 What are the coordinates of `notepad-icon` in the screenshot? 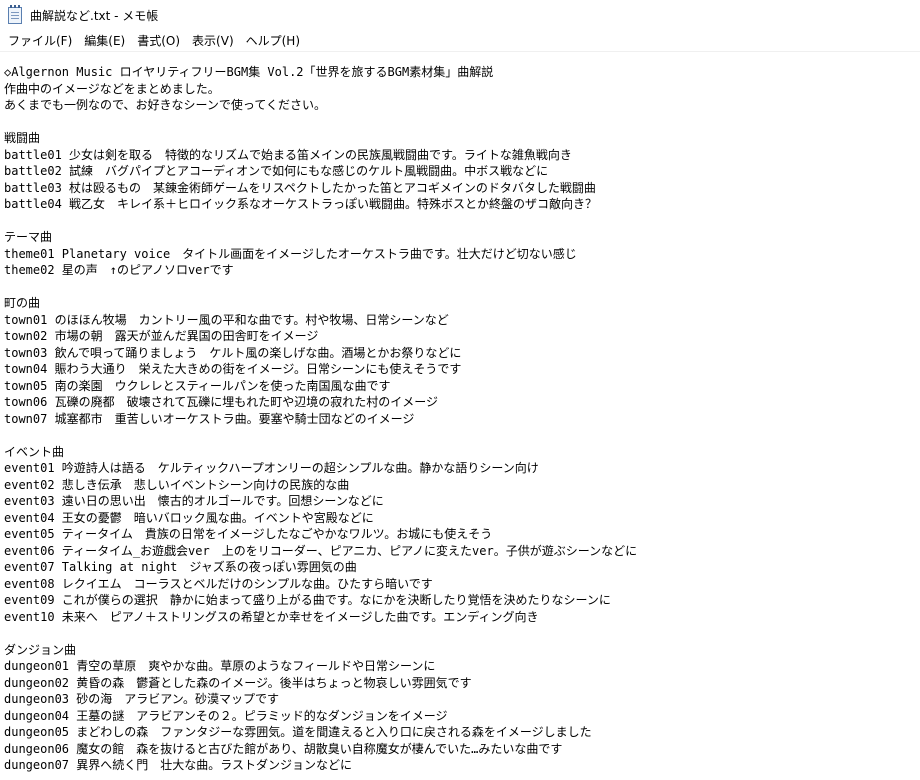 It's located at (15, 14).